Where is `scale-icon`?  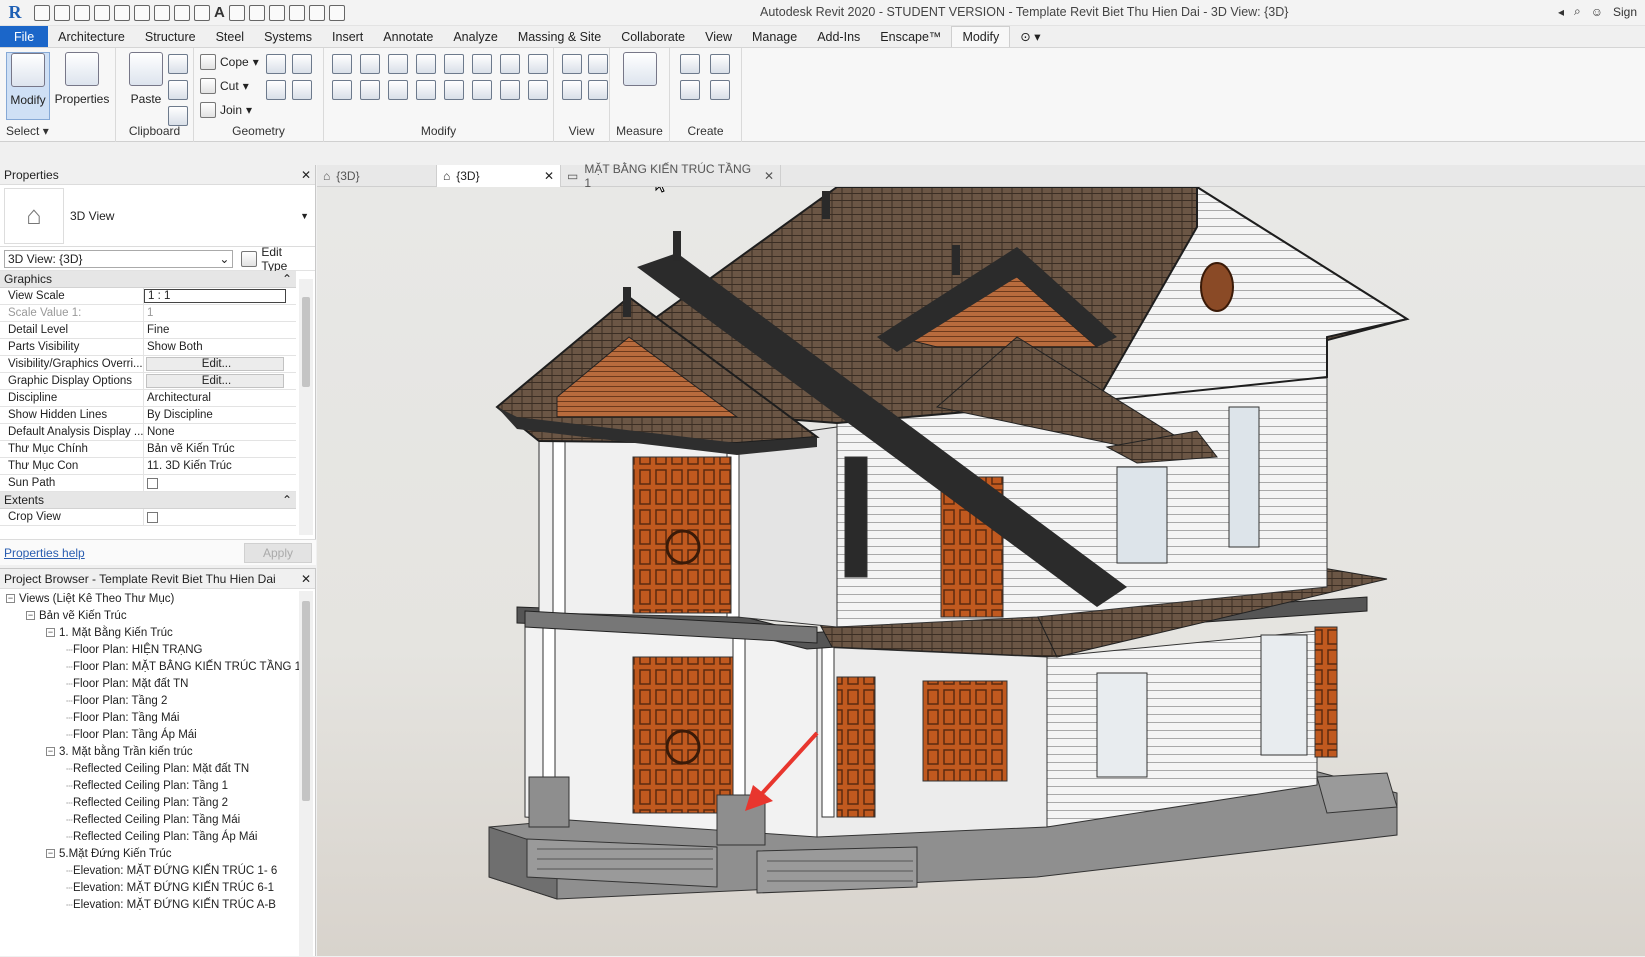
scale-icon is located at coordinates (482, 90).